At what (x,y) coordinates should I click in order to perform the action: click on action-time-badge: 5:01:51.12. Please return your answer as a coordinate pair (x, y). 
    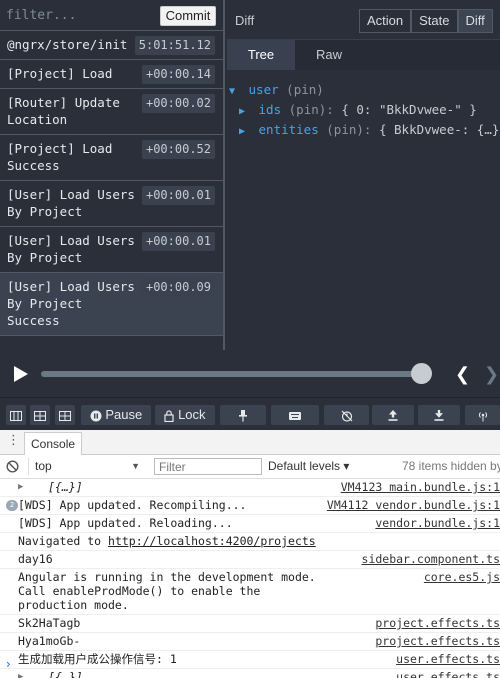
    Looking at the image, I should click on (174, 45).